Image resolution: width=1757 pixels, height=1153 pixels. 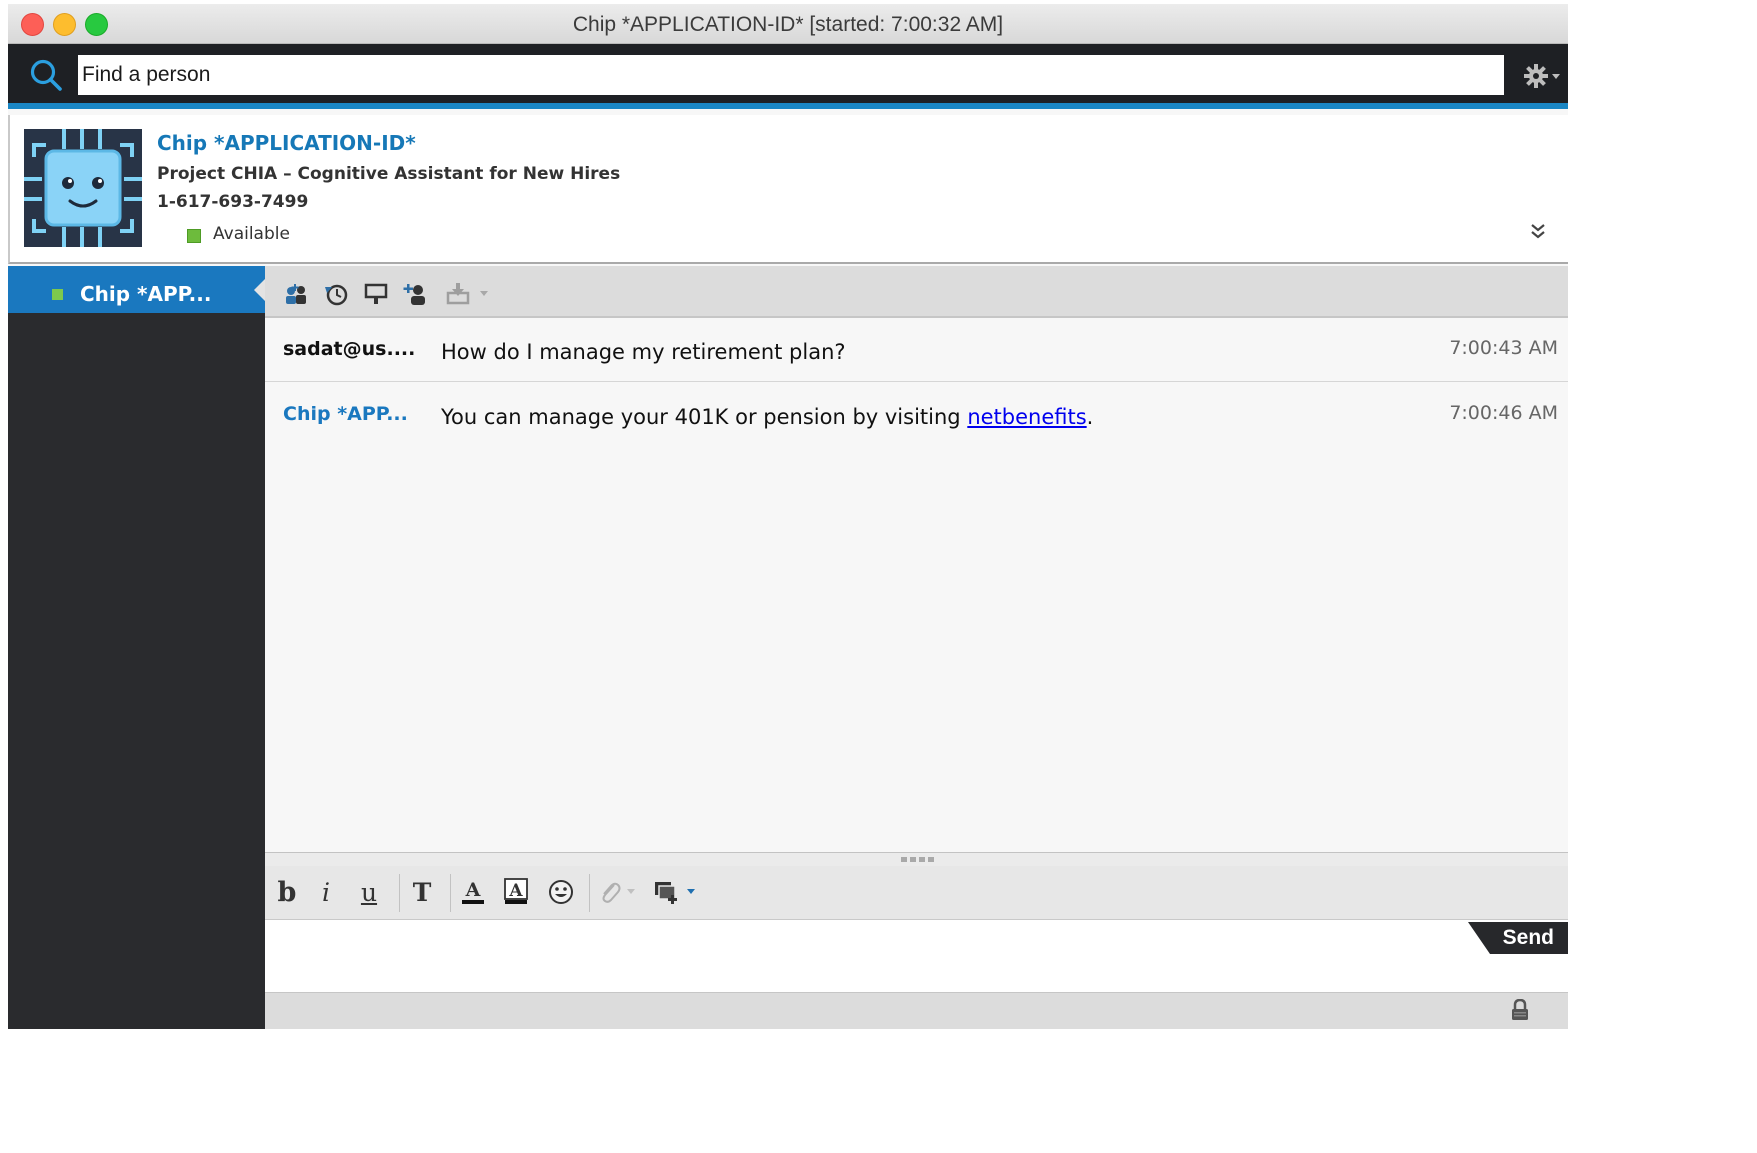 I want to click on expand-card-button, so click(x=1538, y=231).